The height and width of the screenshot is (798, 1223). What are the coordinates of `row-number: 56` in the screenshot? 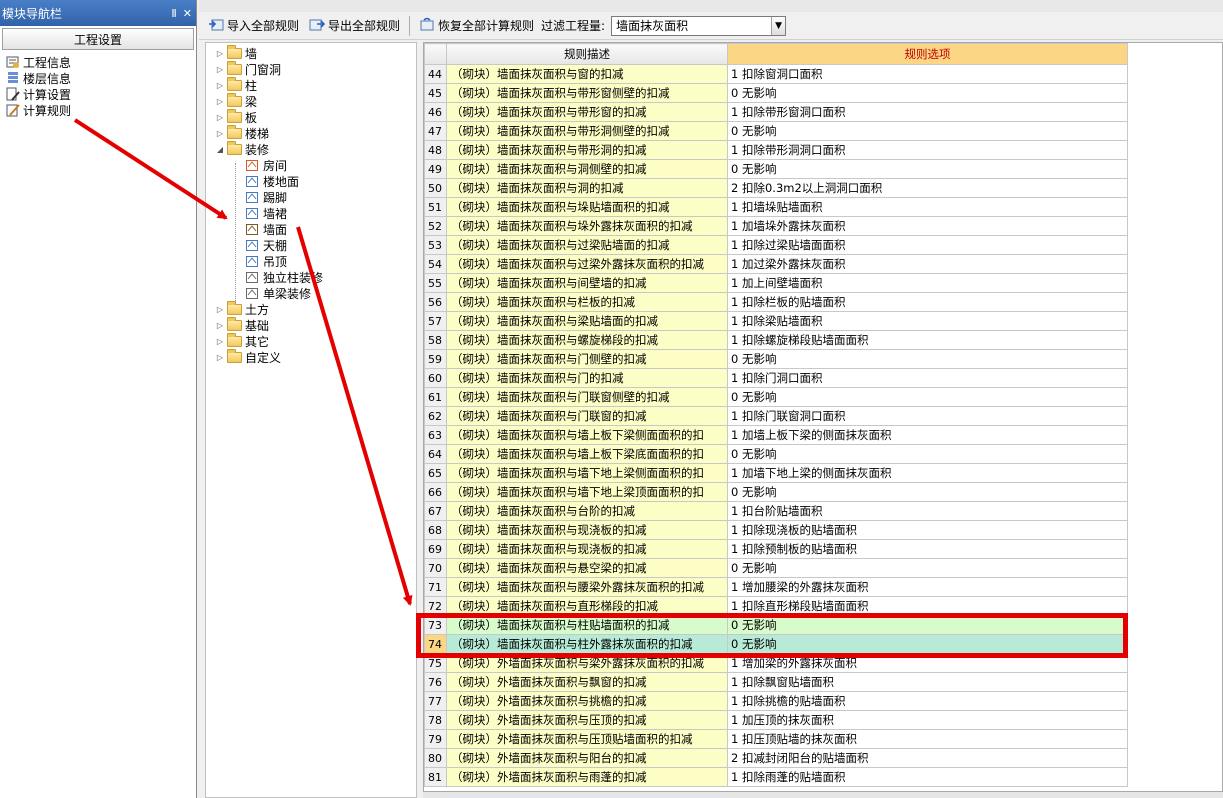 It's located at (435, 302).